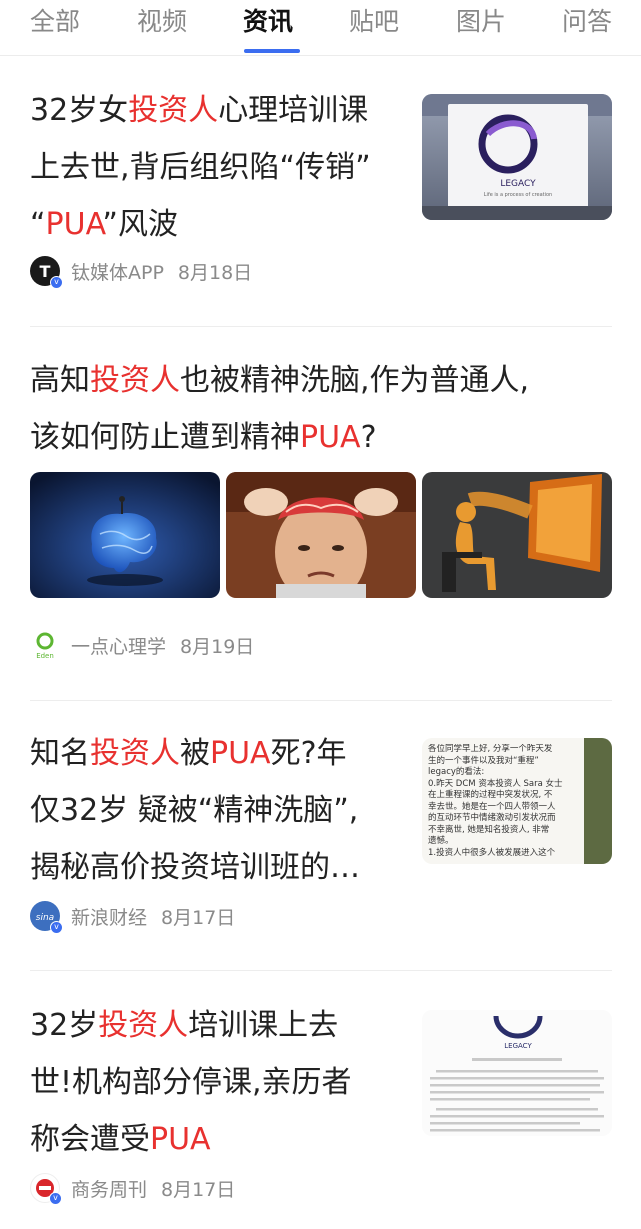 The height and width of the screenshot is (1229, 641). What do you see at coordinates (321, 535) in the screenshot?
I see `brainwash-image-thumbnail` at bounding box center [321, 535].